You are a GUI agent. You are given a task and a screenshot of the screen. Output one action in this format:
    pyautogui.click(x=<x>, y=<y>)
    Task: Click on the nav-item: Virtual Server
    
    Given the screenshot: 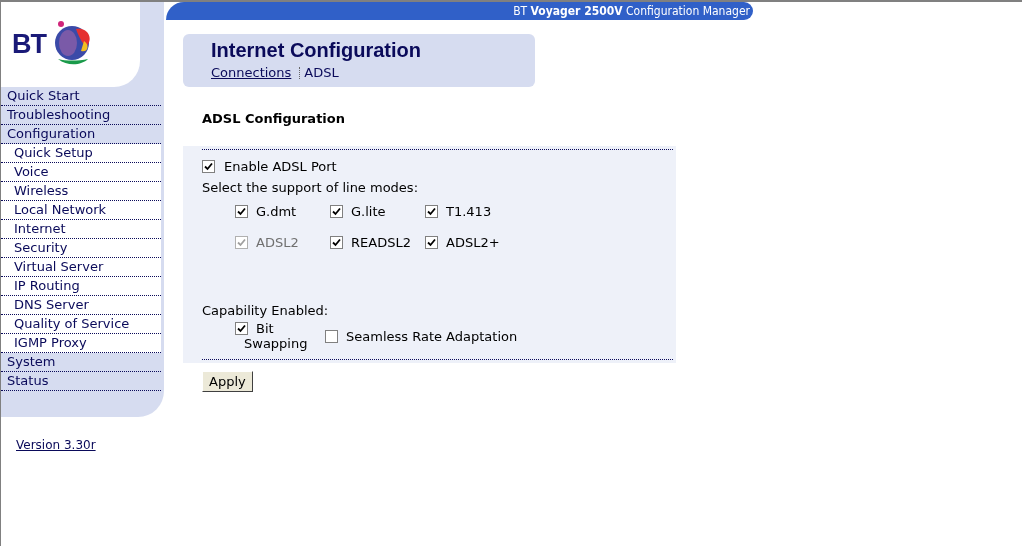 What is the action you would take?
    pyautogui.click(x=81, y=267)
    